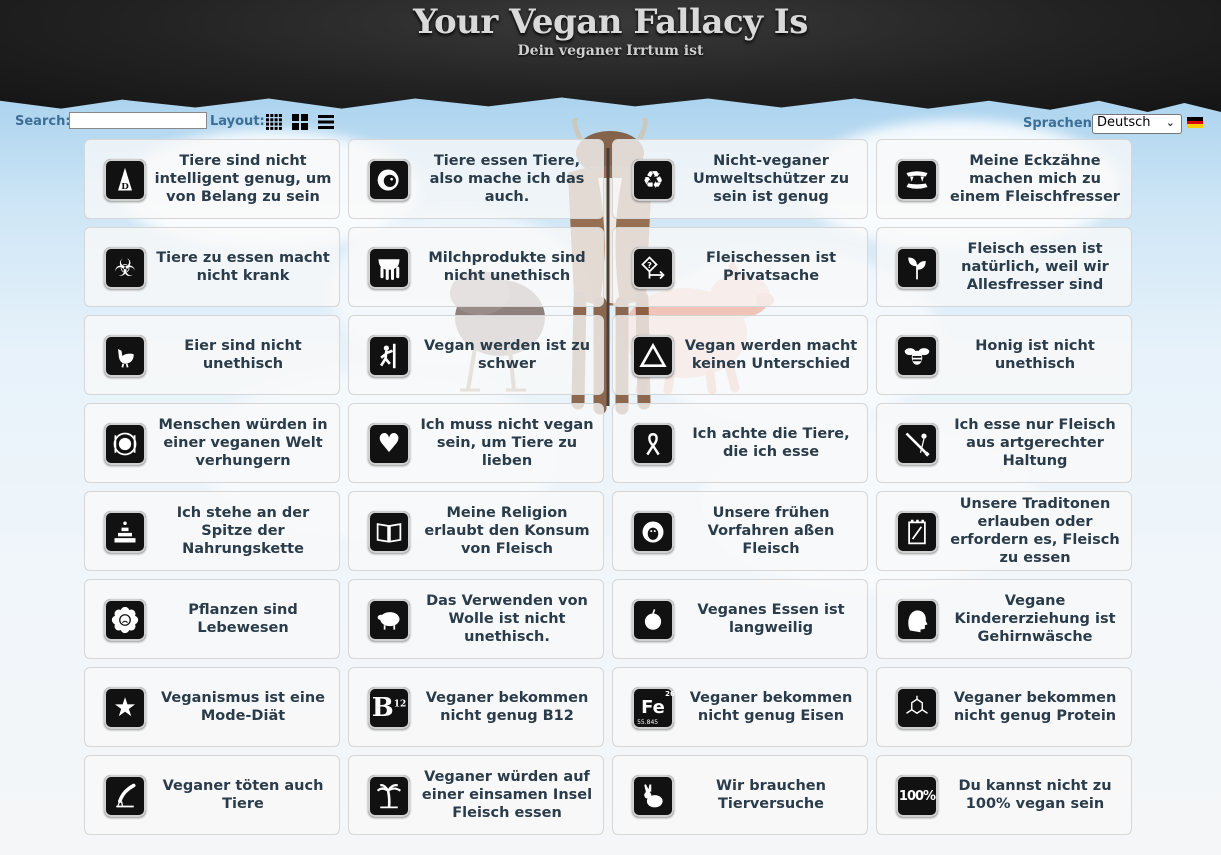 The height and width of the screenshot is (855, 1221). What do you see at coordinates (917, 356) in the screenshot?
I see `bee-icon` at bounding box center [917, 356].